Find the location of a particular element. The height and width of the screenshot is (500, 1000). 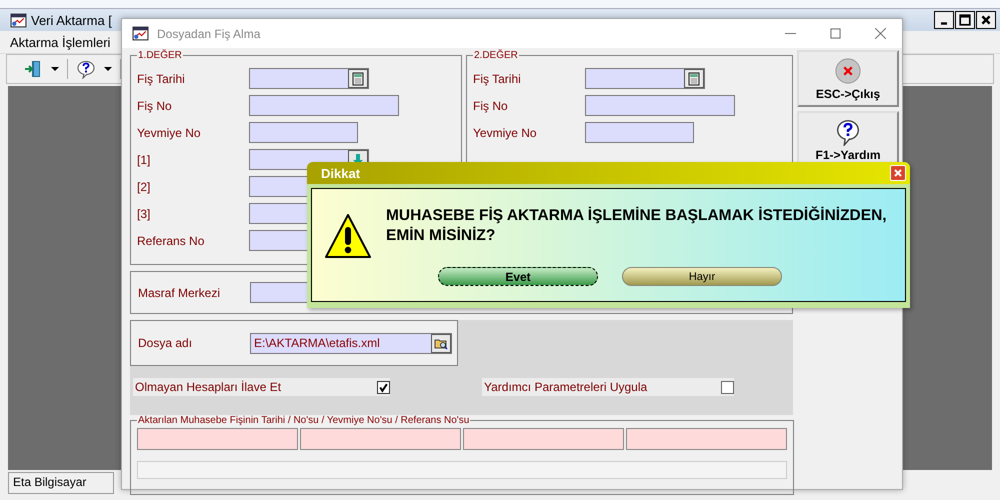

alert-message: EMİN MİSİNİZ? is located at coordinates (441, 236).